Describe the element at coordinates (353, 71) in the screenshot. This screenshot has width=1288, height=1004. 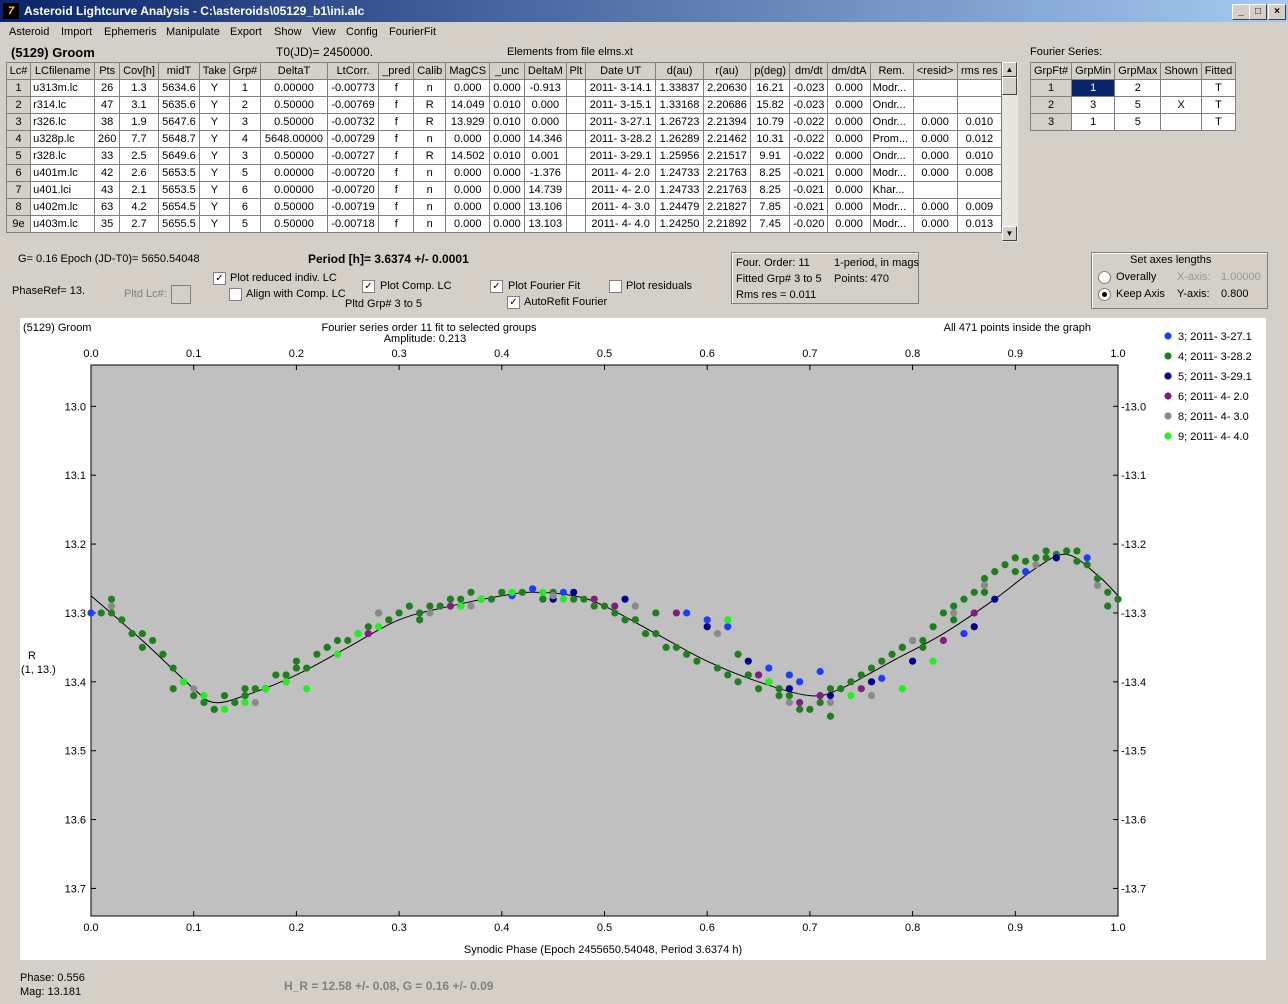
I see `column-header: LtCorr.` at that location.